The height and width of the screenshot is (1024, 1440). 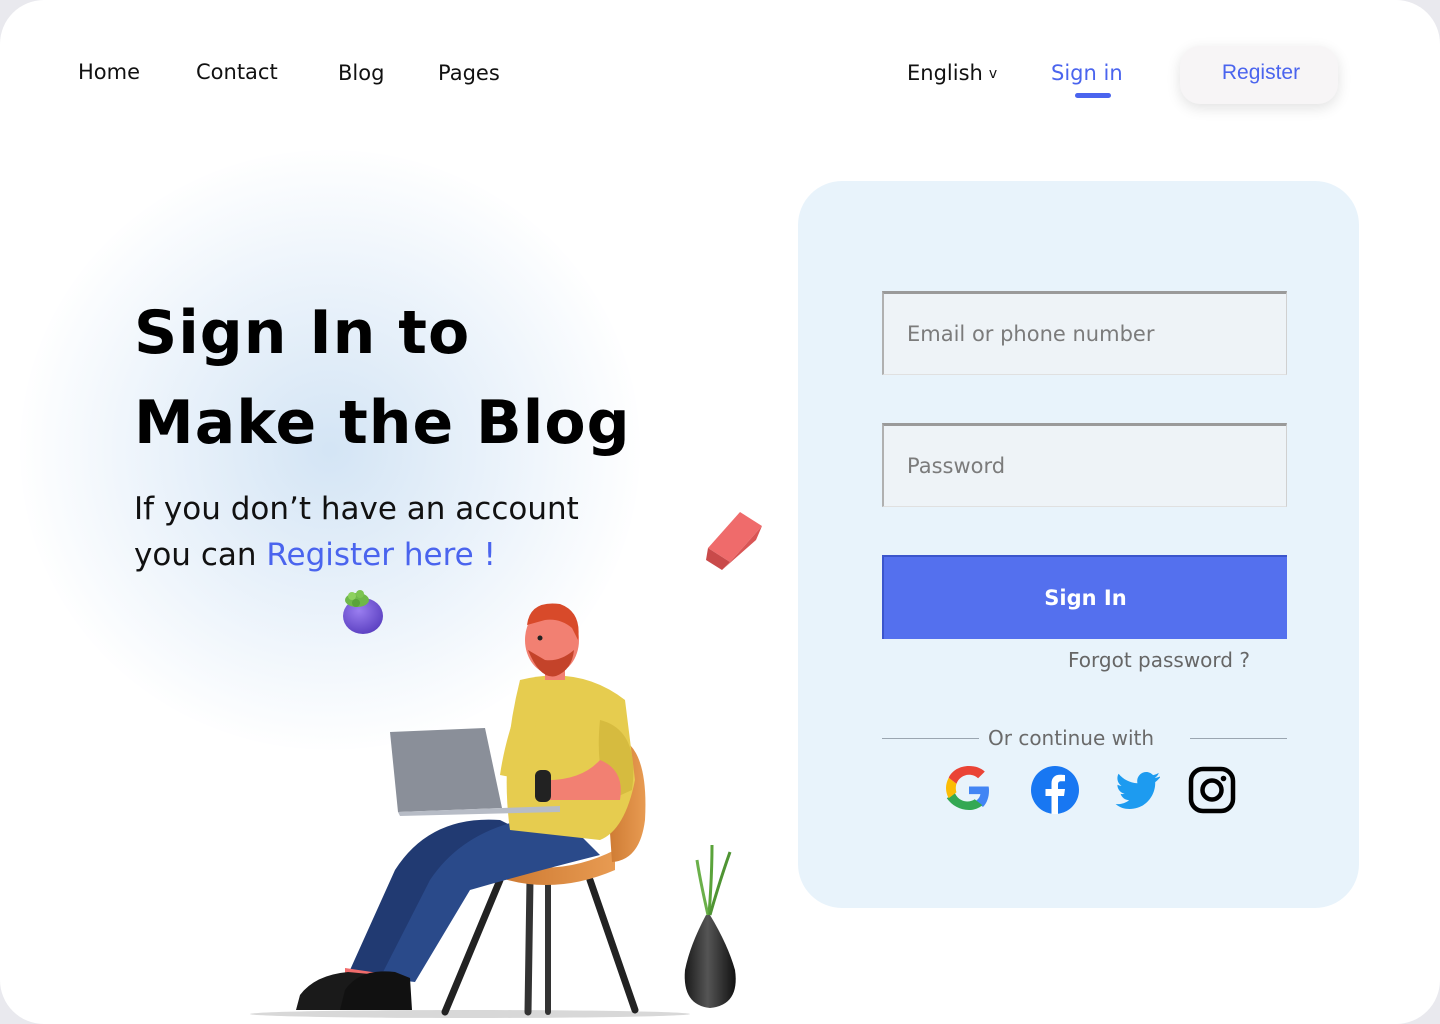 I want to click on nav-home-link: Home, so click(x=109, y=72).